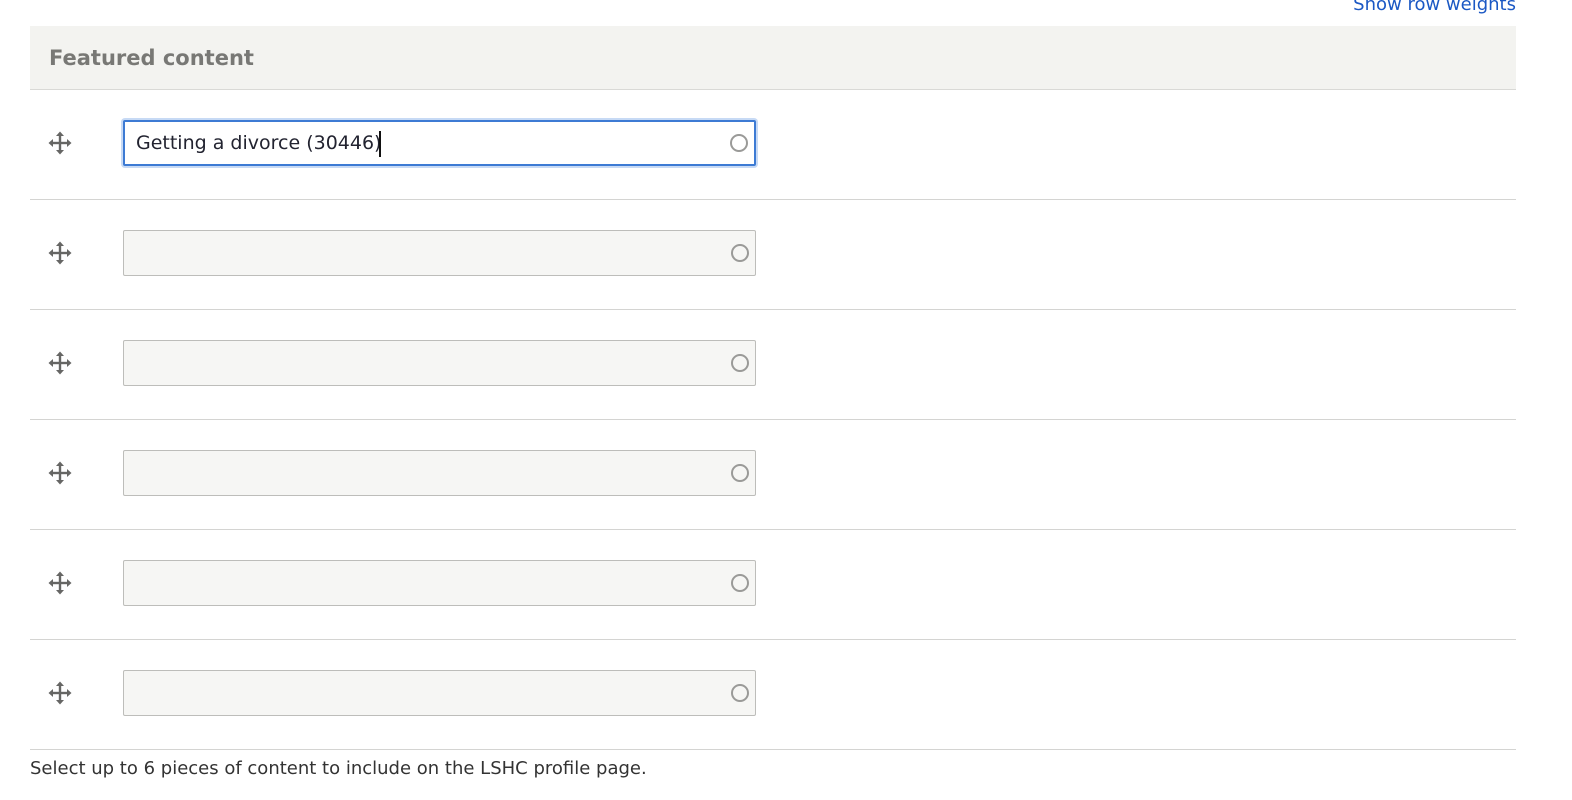 The height and width of the screenshot is (800, 1572). Describe the element at coordinates (773, 58) in the screenshot. I see `table-header: Featured content` at that location.